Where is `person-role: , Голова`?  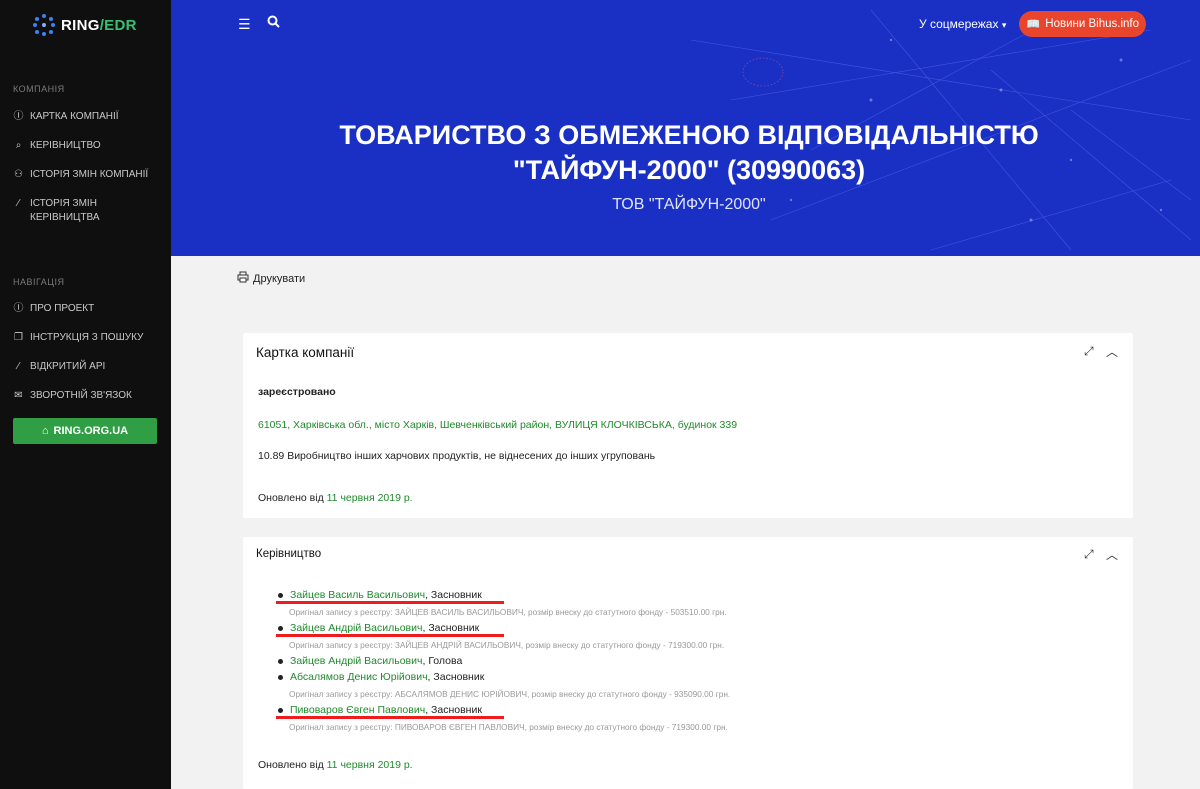 person-role: , Голова is located at coordinates (442, 661).